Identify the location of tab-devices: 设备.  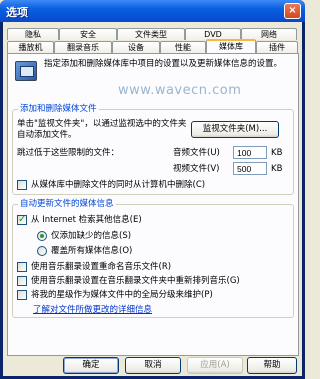
(136, 47).